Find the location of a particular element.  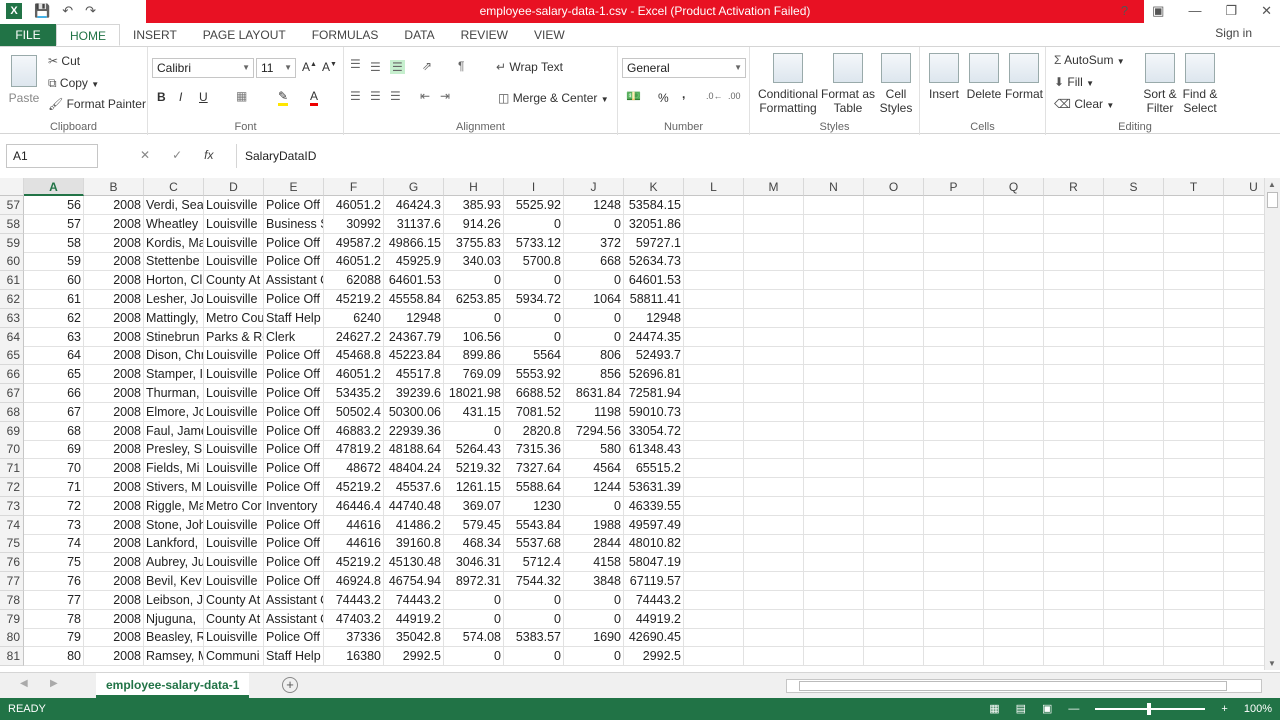

horizontal-scrollbar is located at coordinates (1024, 686).